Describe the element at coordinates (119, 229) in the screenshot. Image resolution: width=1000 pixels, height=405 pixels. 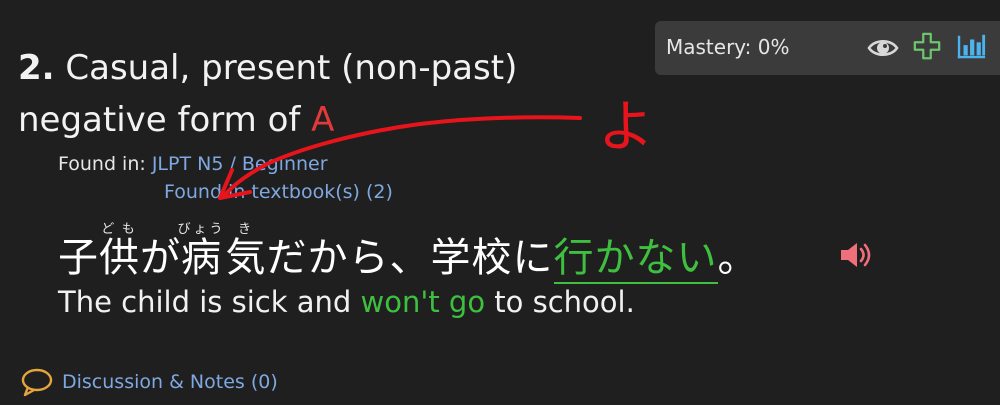
I see `kodomo-furigana: ども` at that location.